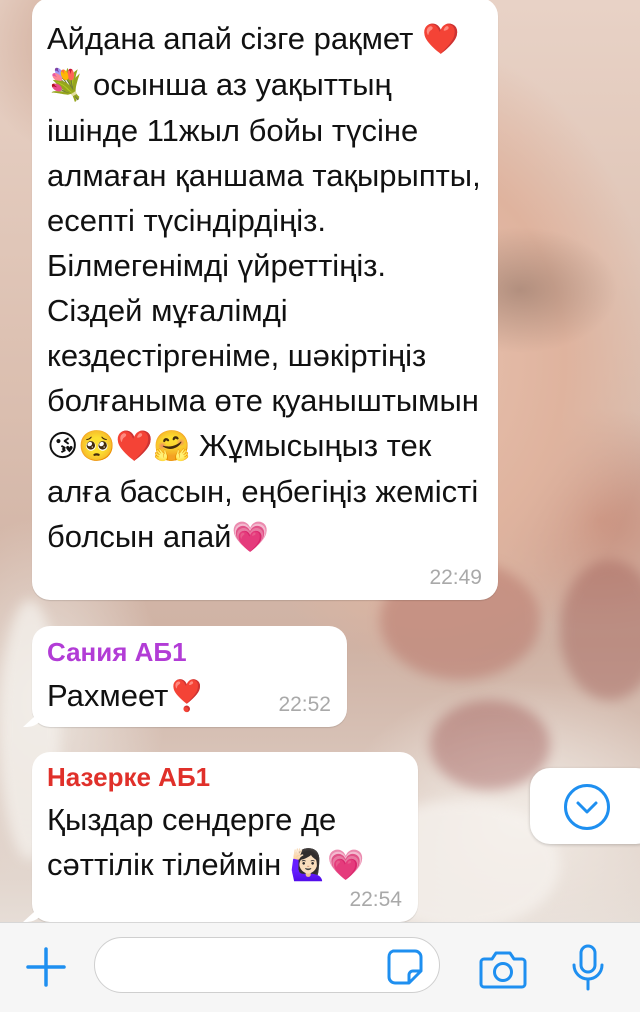 Image resolution: width=640 pixels, height=1012 pixels. What do you see at coordinates (327, 865) in the screenshot?
I see `raising-hand-heart-emoji: 🙋🏻‍♀️💗` at bounding box center [327, 865].